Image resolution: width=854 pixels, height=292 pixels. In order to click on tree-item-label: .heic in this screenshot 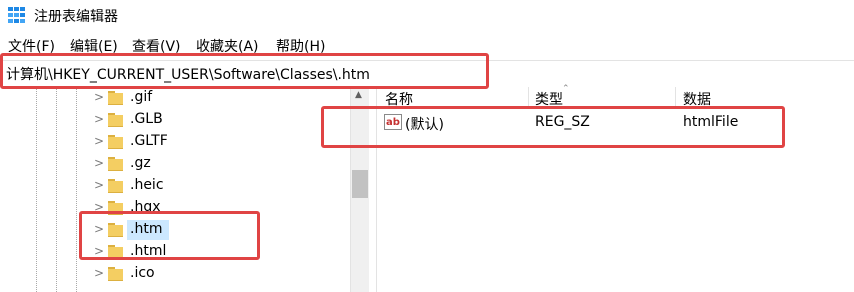, I will do `click(147, 185)`.